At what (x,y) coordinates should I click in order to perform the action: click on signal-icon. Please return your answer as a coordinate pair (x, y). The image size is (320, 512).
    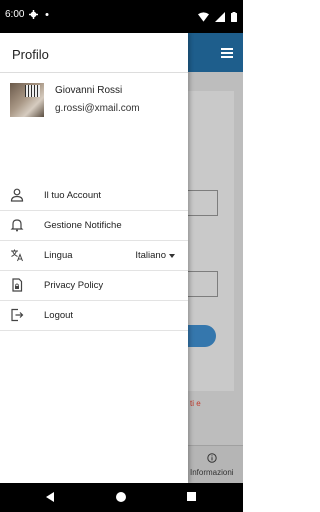
    Looking at the image, I should click on (219, 17).